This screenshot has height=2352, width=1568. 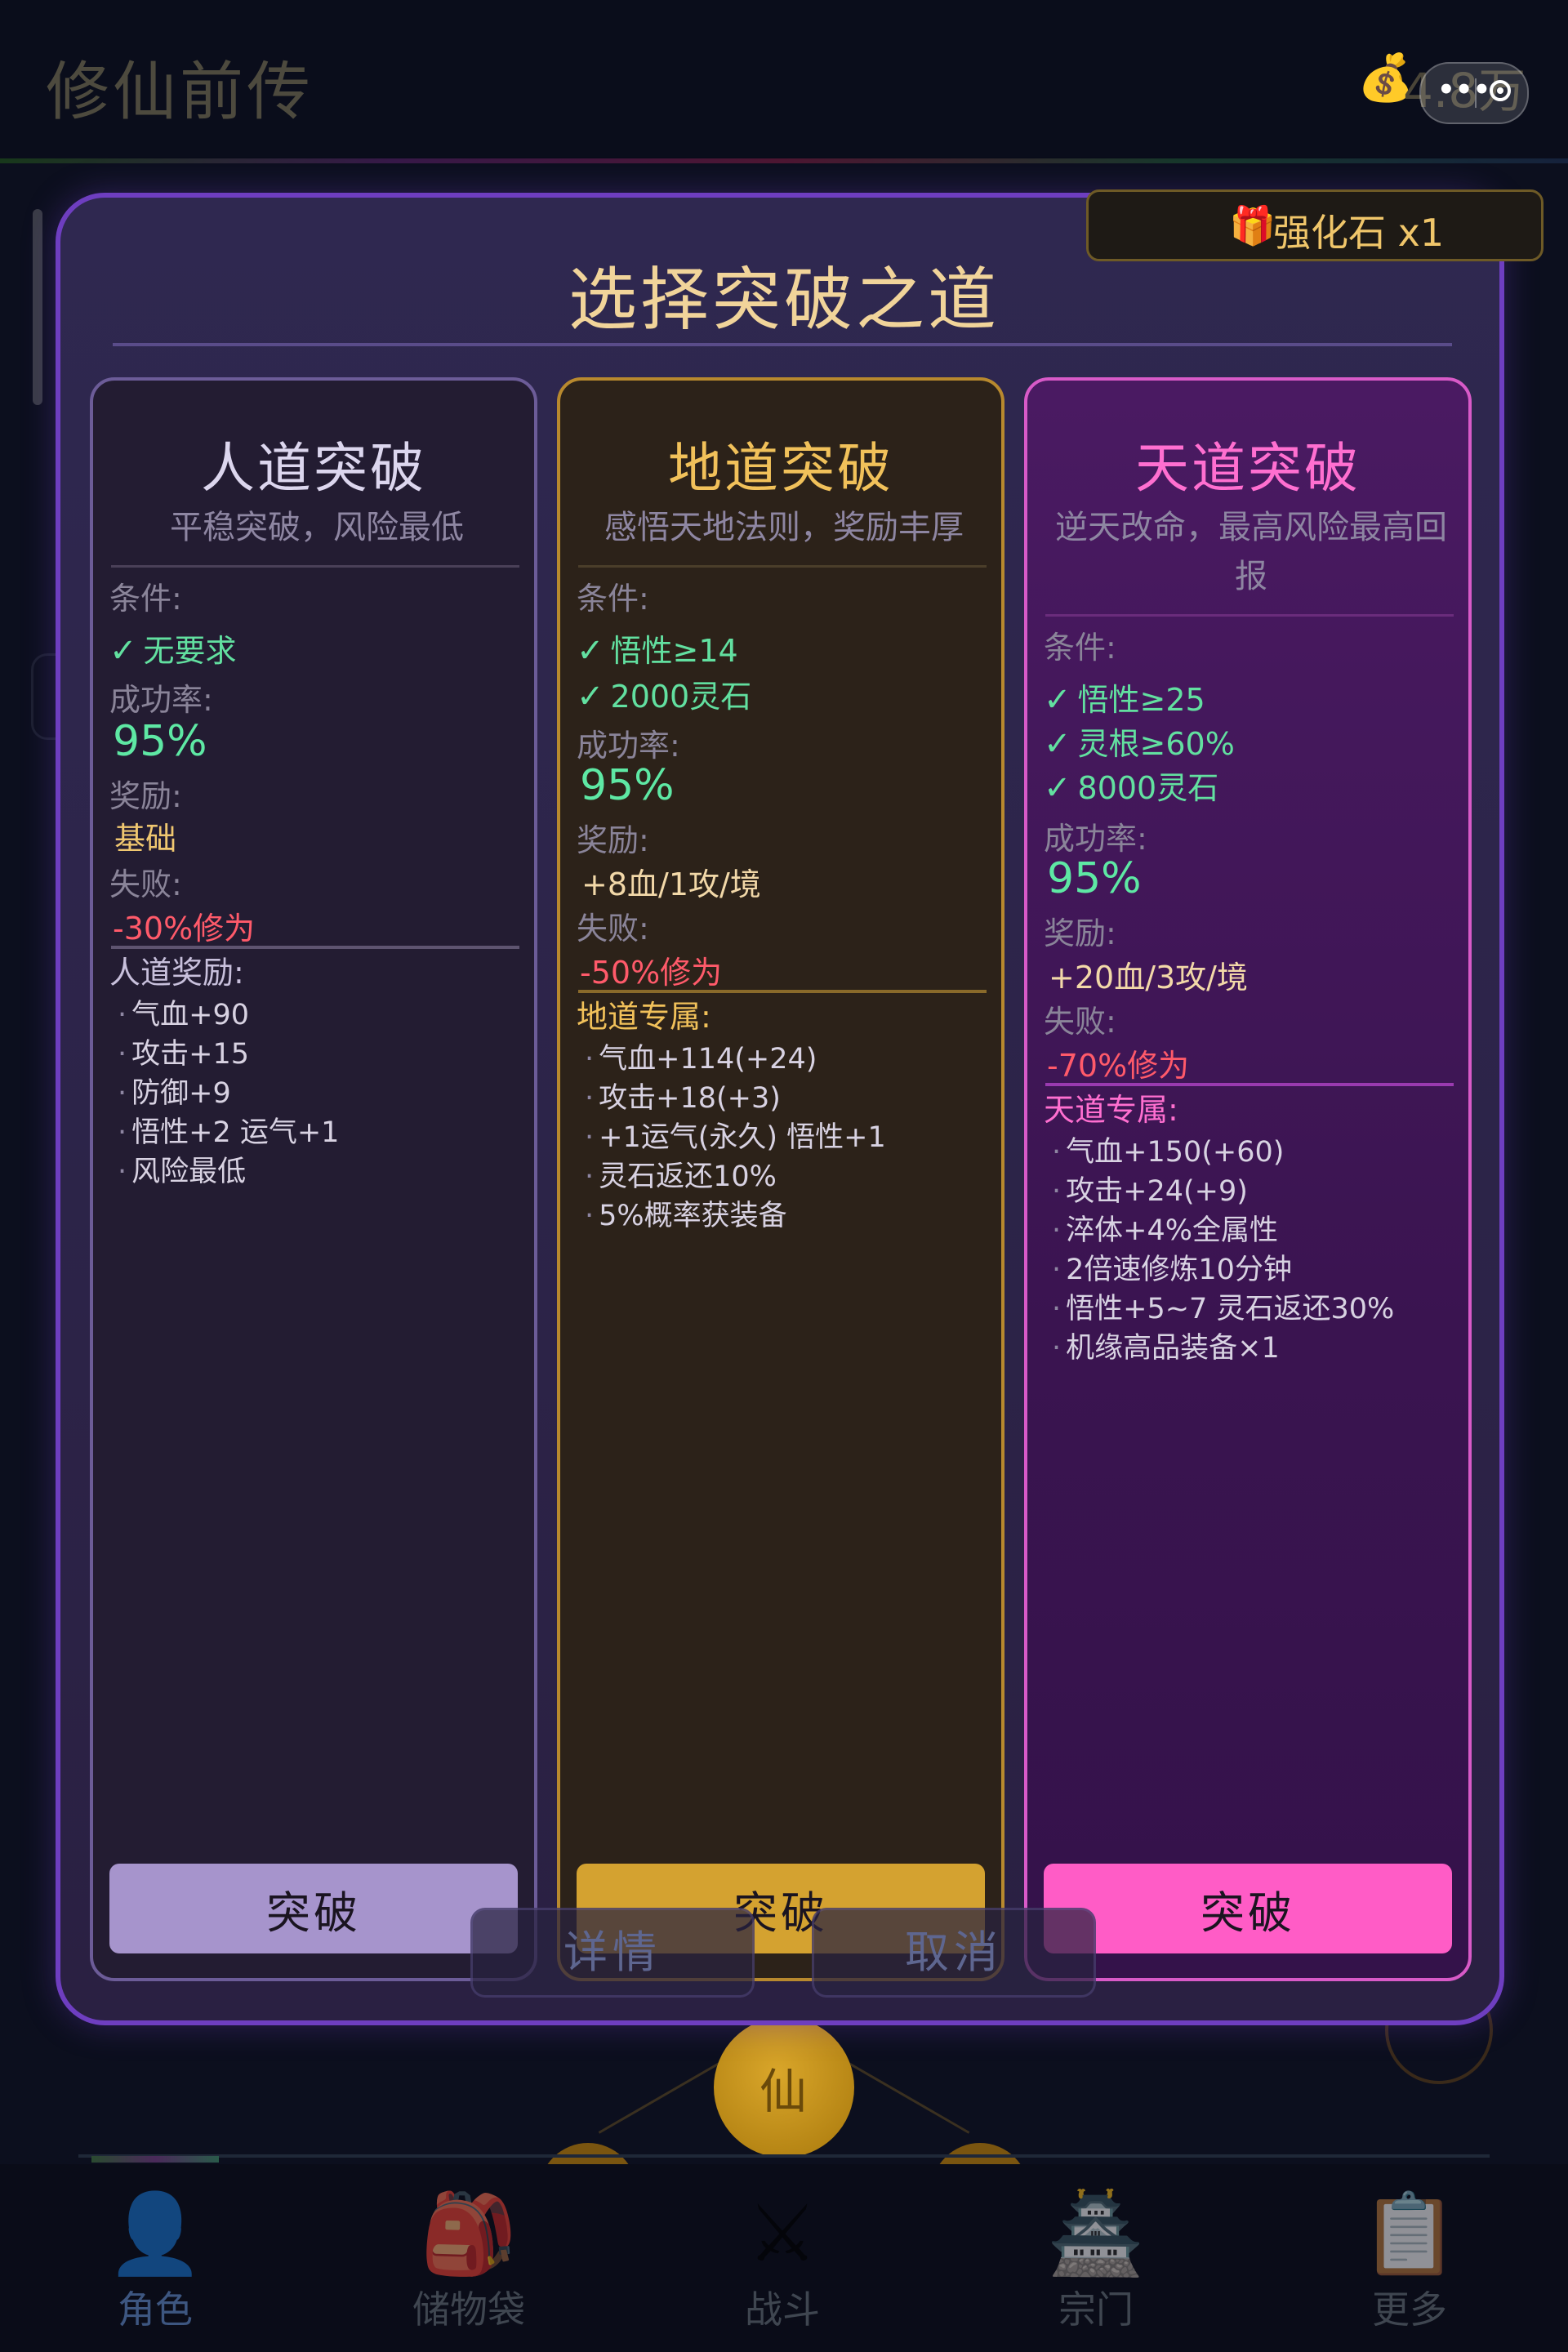 I want to click on fail-penalty: -50%修为, so click(x=651, y=973).